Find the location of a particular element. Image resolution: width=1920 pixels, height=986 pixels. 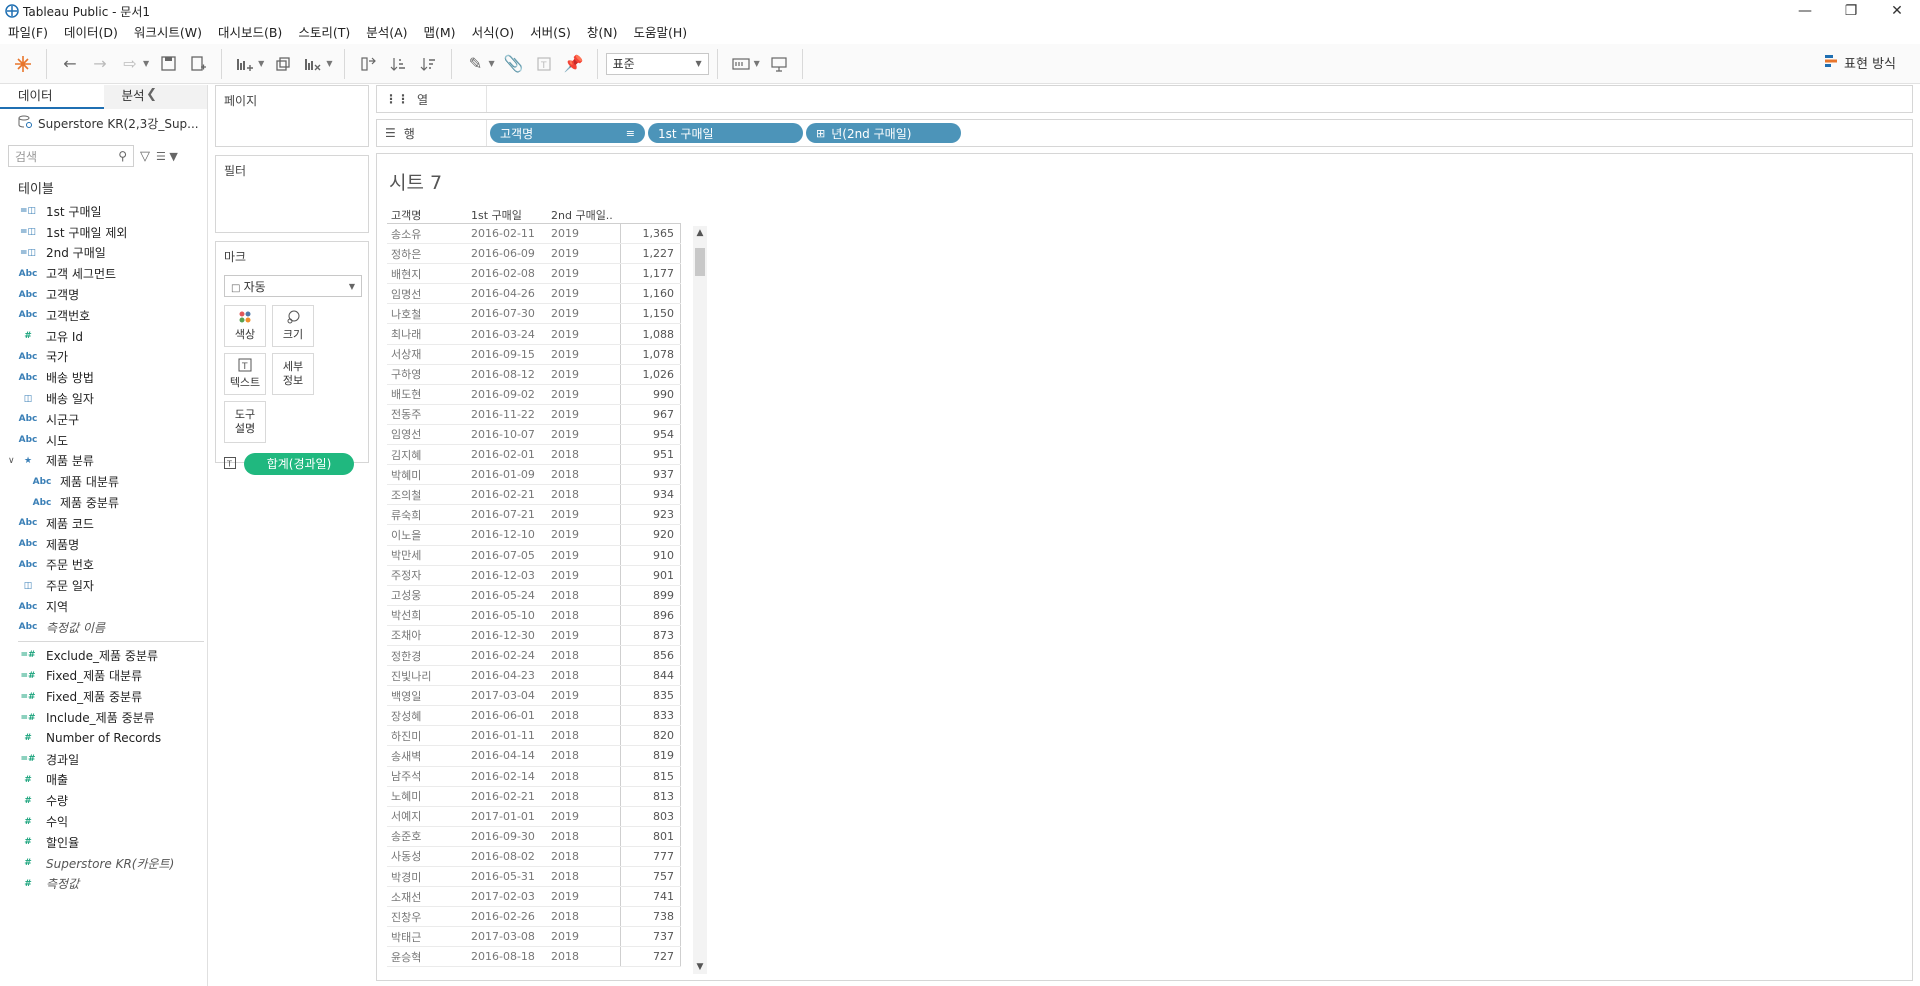

swap-rows-columns-icon is located at coordinates (368, 64).